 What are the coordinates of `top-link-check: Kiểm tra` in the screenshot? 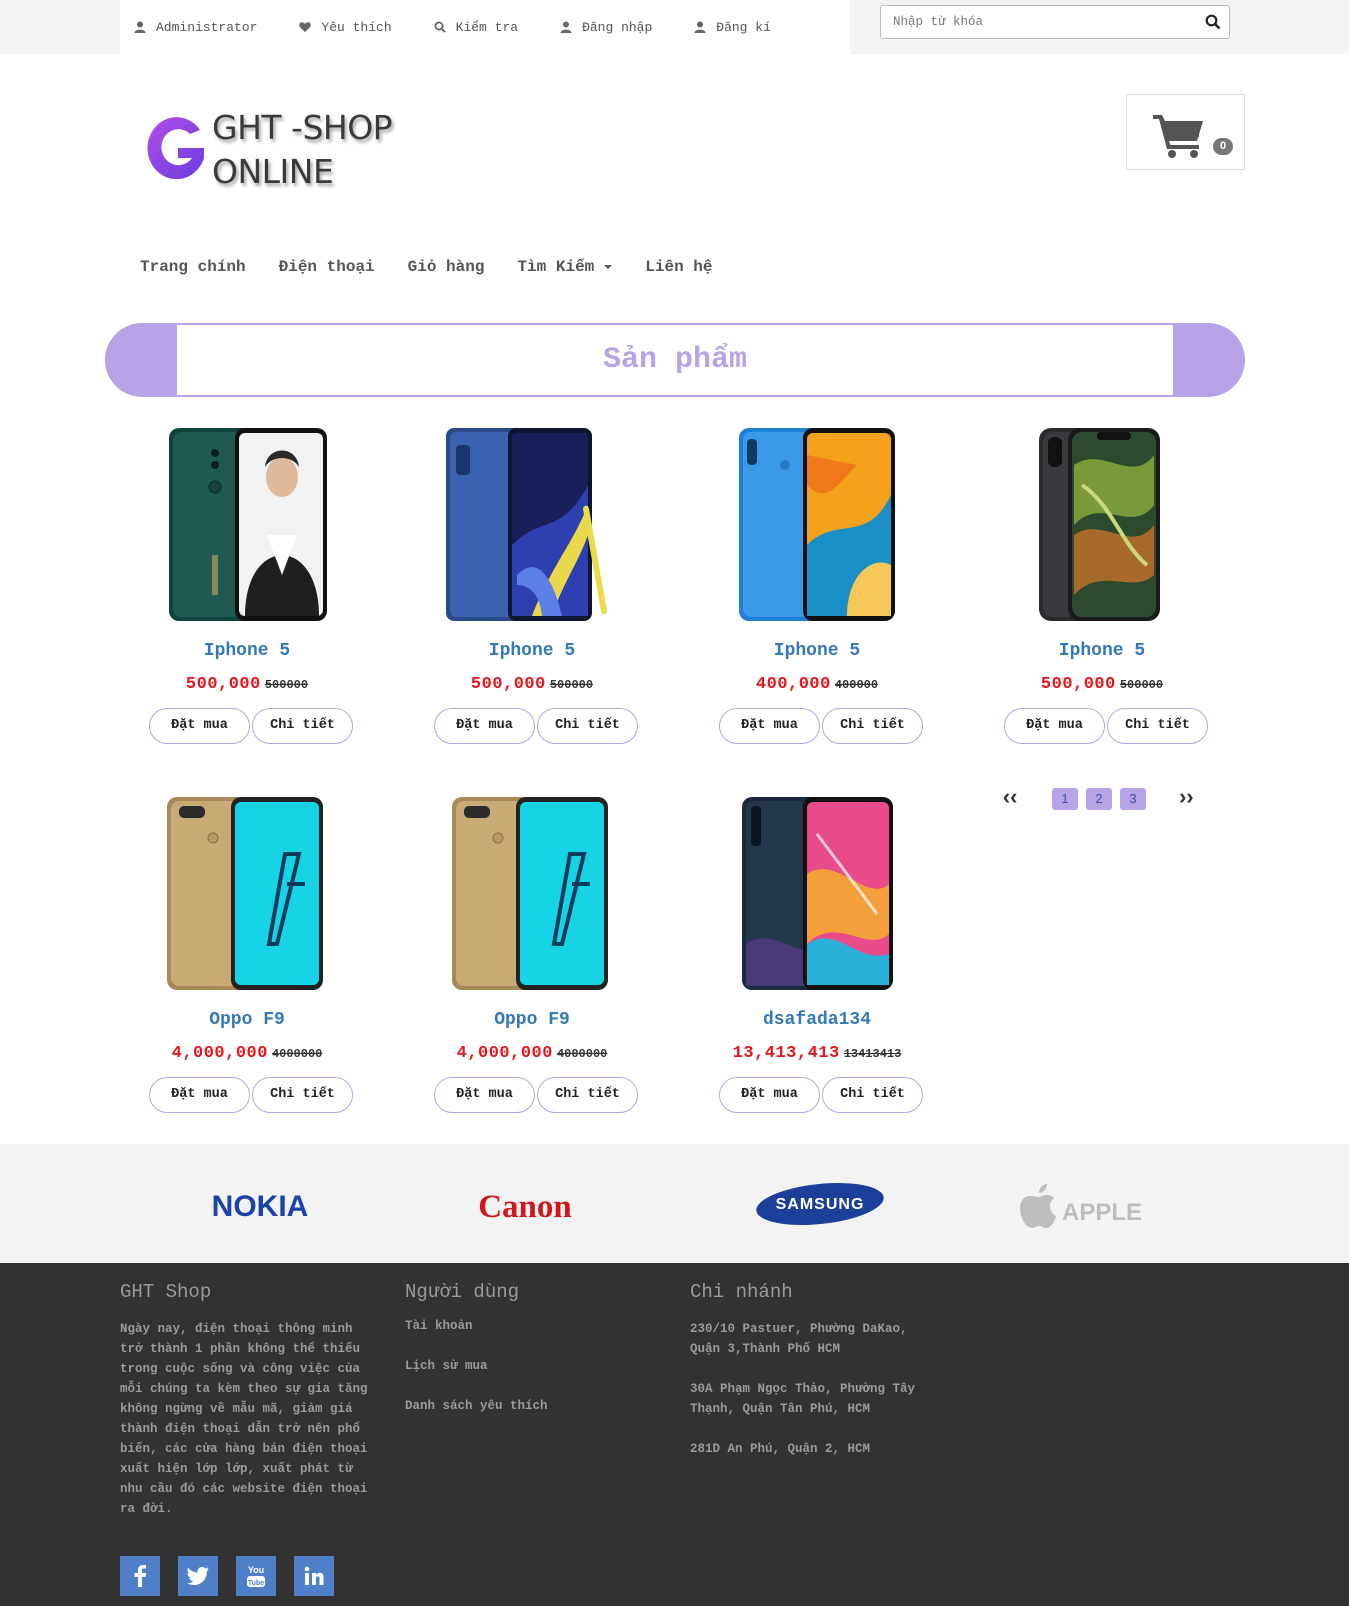 It's located at (476, 27).